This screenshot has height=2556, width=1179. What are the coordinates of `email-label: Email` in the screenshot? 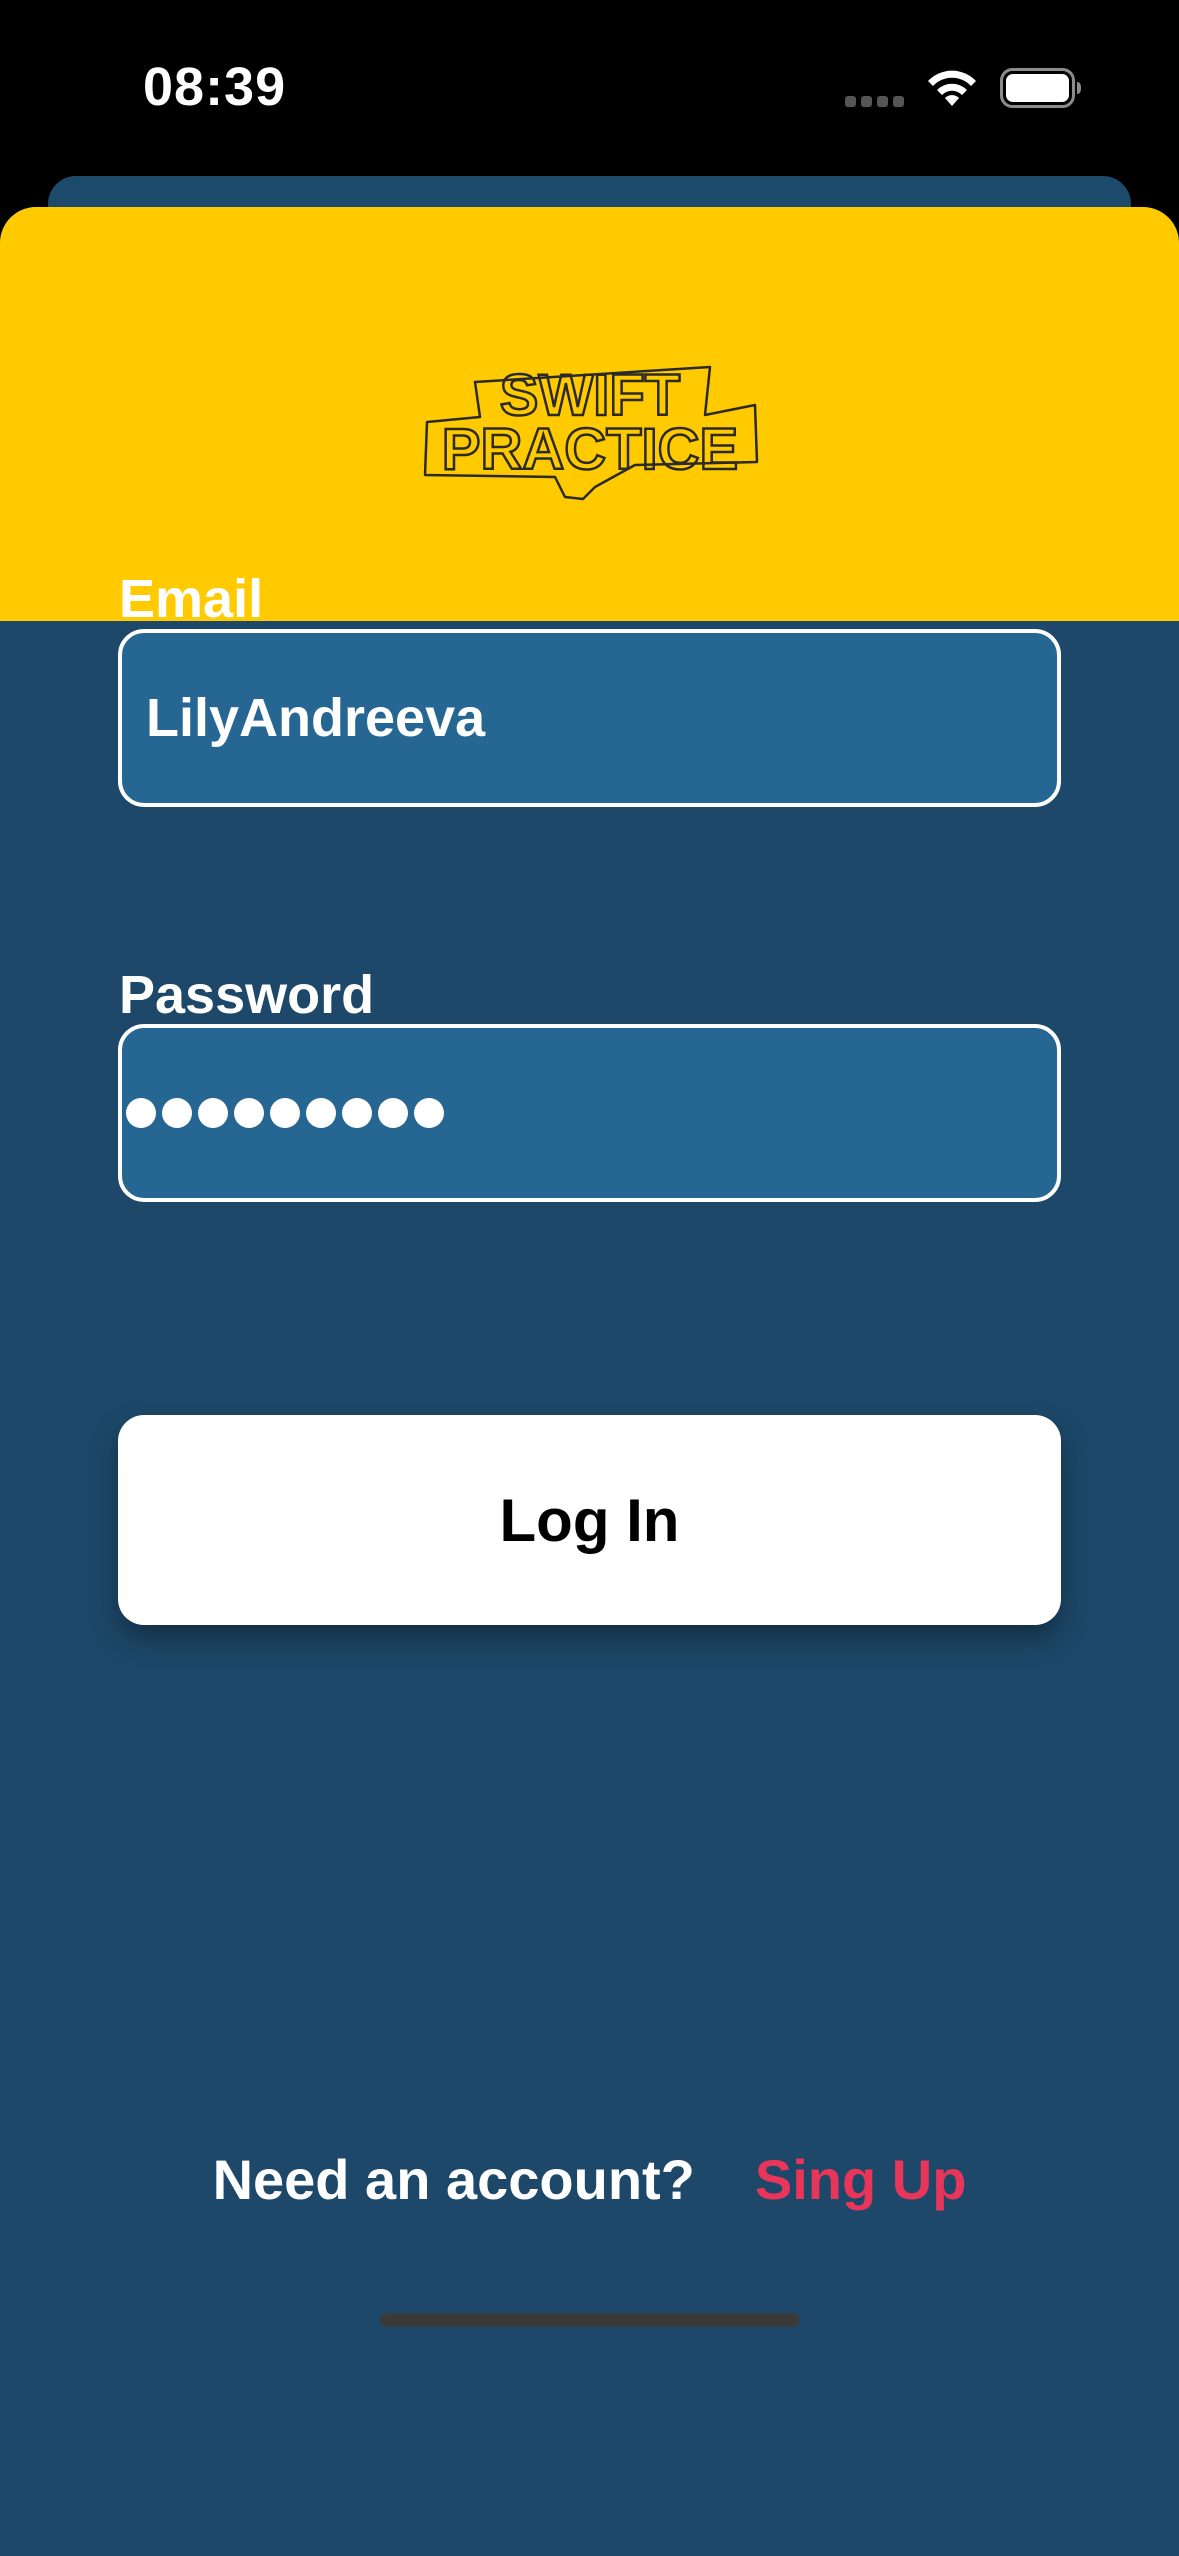 It's located at (191, 599).